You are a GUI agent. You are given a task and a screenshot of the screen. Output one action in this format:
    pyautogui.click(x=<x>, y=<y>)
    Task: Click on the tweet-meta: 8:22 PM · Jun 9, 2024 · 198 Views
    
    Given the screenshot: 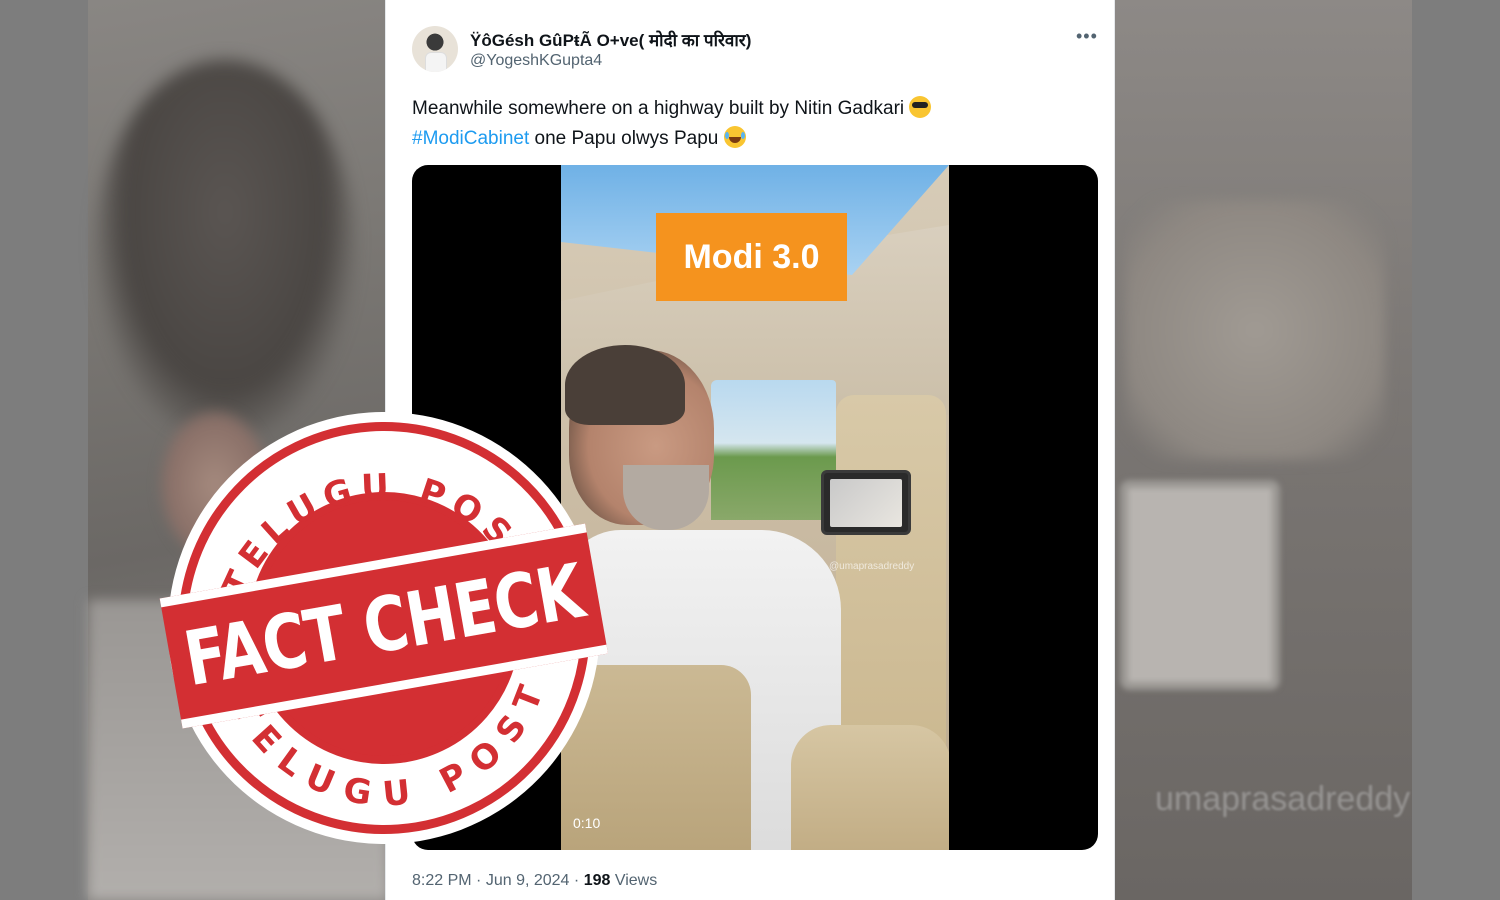 What is the action you would take?
    pyautogui.click(x=535, y=880)
    